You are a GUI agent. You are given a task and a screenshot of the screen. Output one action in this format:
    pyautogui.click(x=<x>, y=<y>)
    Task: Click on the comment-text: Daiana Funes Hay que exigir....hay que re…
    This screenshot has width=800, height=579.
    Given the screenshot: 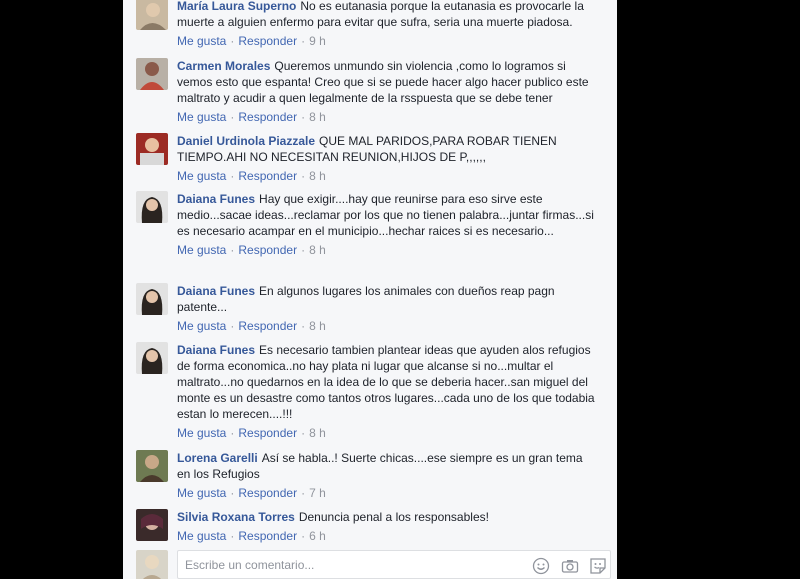 What is the action you would take?
    pyautogui.click(x=388, y=215)
    